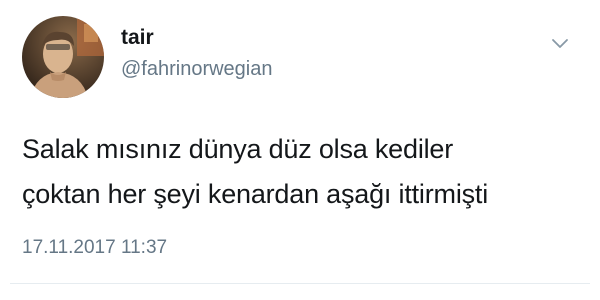  Describe the element at coordinates (560, 43) in the screenshot. I see `chevron-down-icon` at that location.